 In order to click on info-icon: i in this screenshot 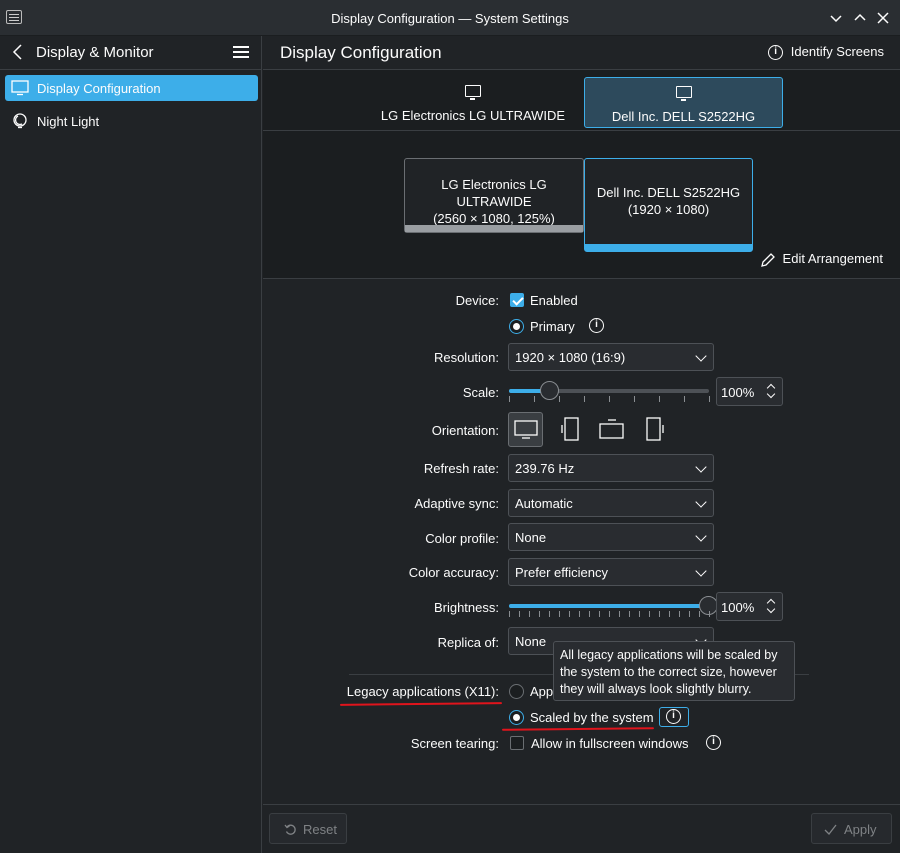, I will do `click(673, 716)`.